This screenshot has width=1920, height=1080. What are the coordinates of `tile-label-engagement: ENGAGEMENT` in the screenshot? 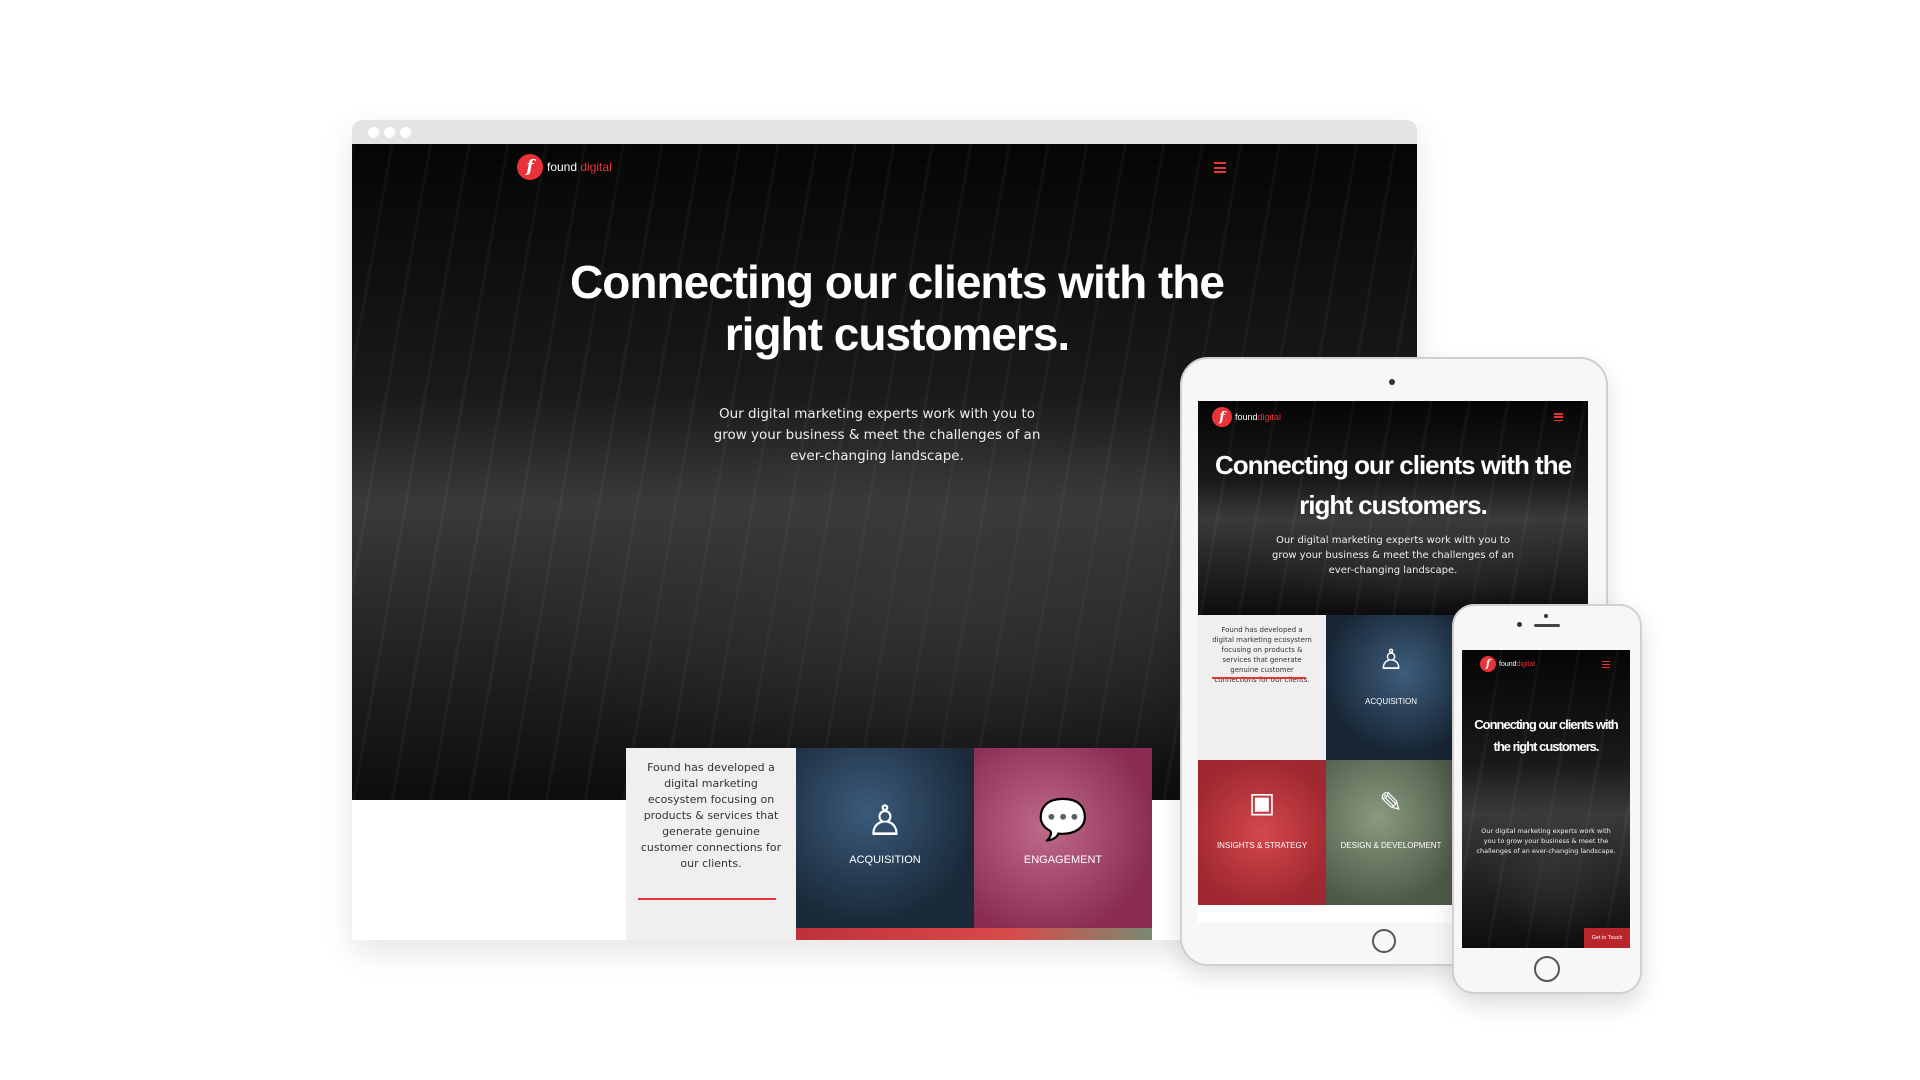 It's located at (1063, 860).